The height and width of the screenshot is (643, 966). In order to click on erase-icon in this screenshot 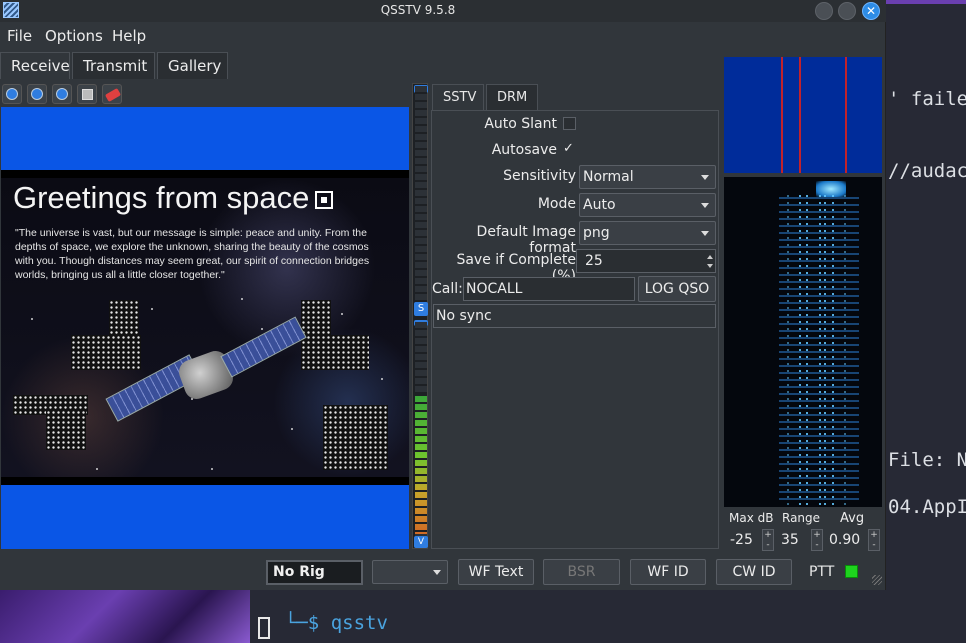, I will do `click(113, 95)`.